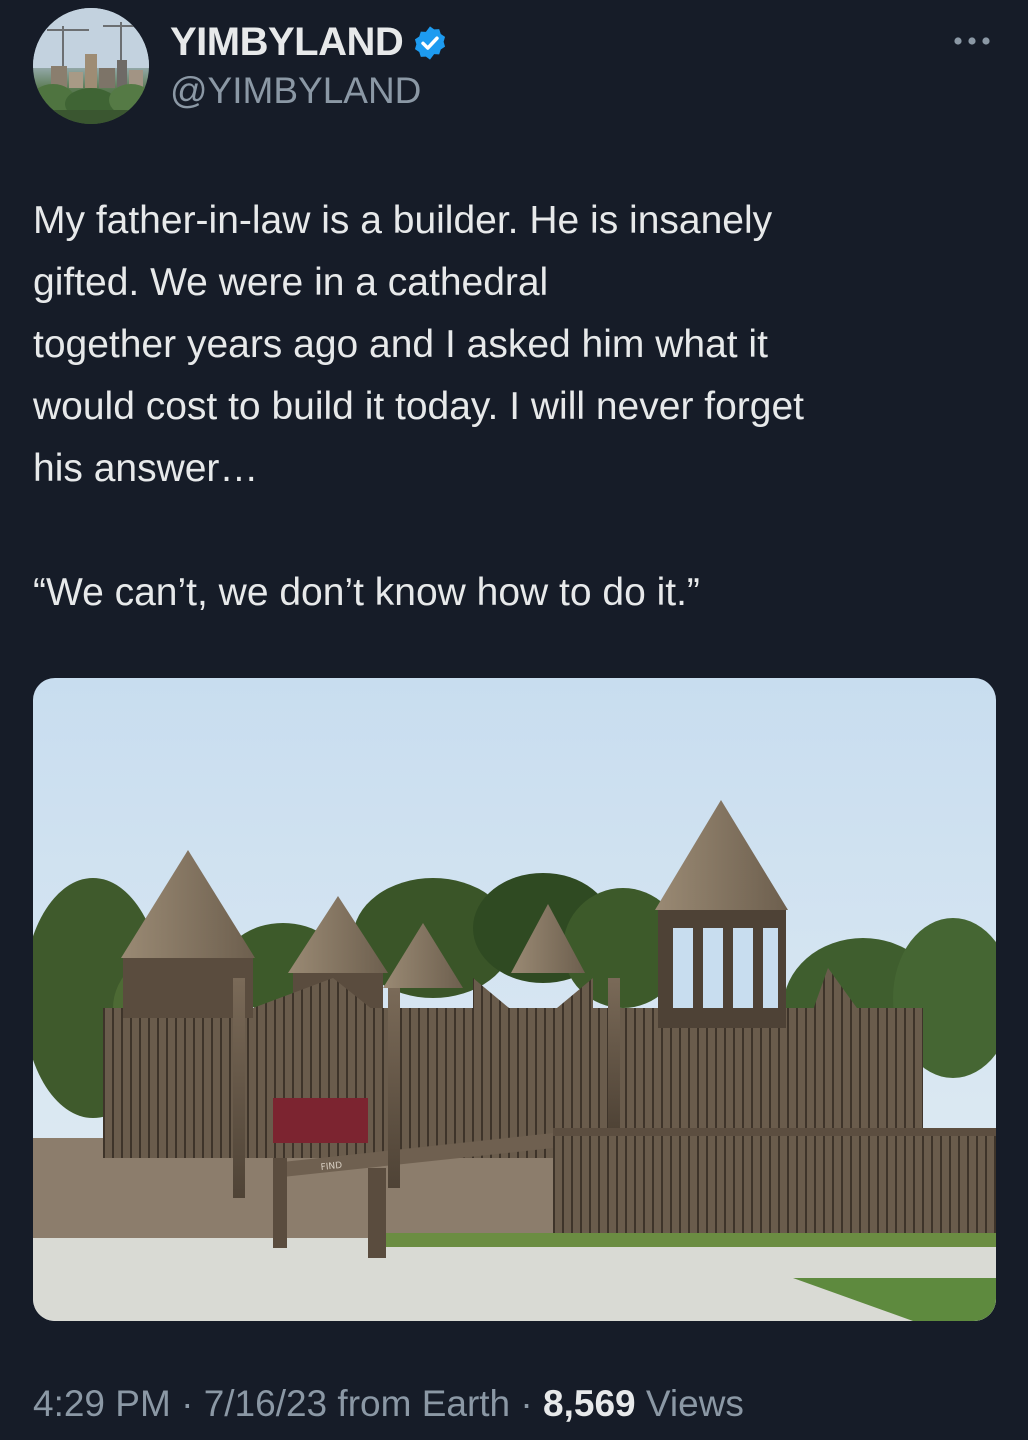  What do you see at coordinates (291, 282) in the screenshot?
I see `tweet-text-line: gifted. We were in a cathedral` at bounding box center [291, 282].